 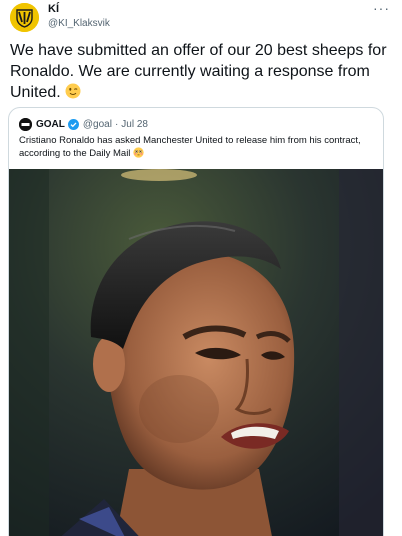 I want to click on quoted-author-handle: @goal, so click(x=97, y=124).